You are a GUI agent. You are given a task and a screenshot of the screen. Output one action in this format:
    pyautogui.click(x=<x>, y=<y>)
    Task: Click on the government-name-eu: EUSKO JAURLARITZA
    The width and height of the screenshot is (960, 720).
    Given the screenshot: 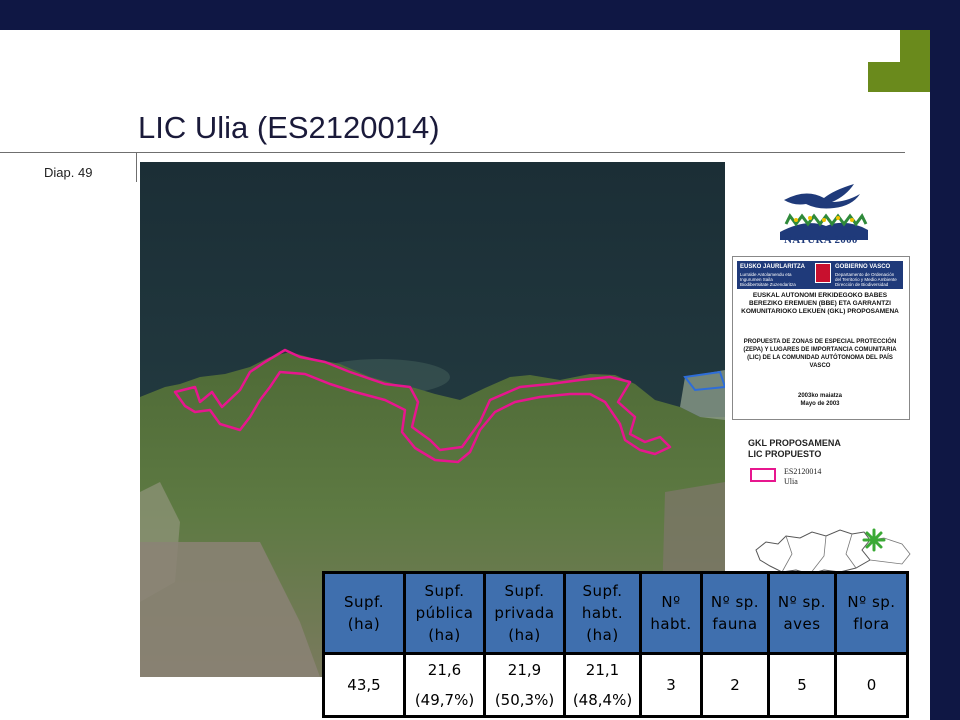 What is the action you would take?
    pyautogui.click(x=773, y=267)
    